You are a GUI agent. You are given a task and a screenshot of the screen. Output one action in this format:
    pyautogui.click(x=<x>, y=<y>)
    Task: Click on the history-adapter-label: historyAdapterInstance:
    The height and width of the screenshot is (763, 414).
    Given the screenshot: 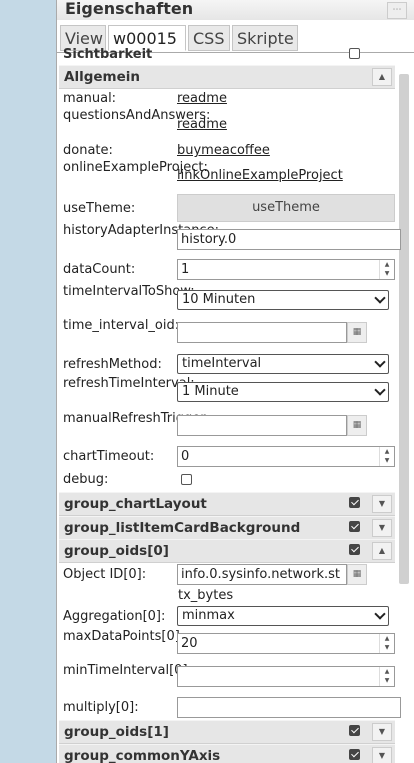 What is the action you would take?
    pyautogui.click(x=141, y=230)
    